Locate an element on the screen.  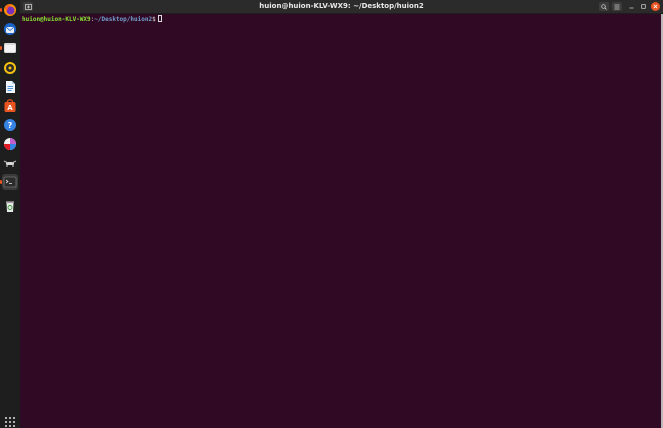
minimize-icon is located at coordinates (631, 8).